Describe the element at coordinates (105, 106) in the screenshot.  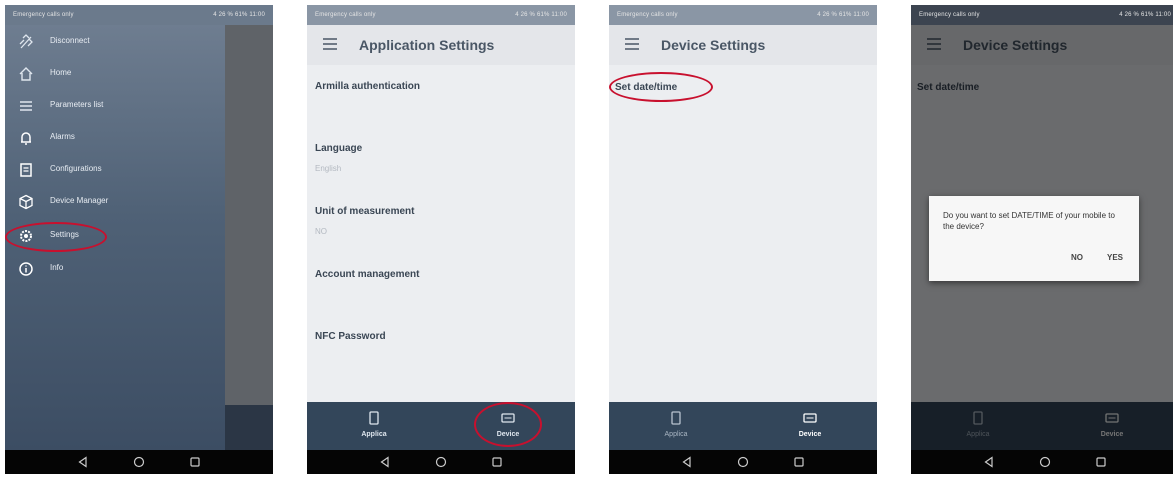
I see `drawer-item-parameters-list: Parameters list` at that location.